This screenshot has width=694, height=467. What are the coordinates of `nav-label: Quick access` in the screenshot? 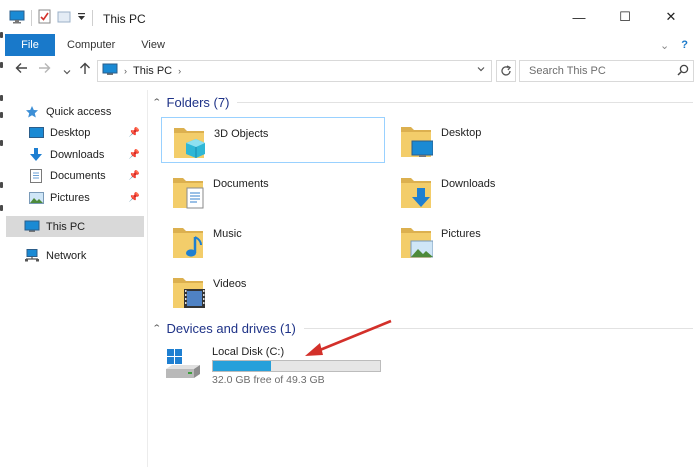 It's located at (79, 111).